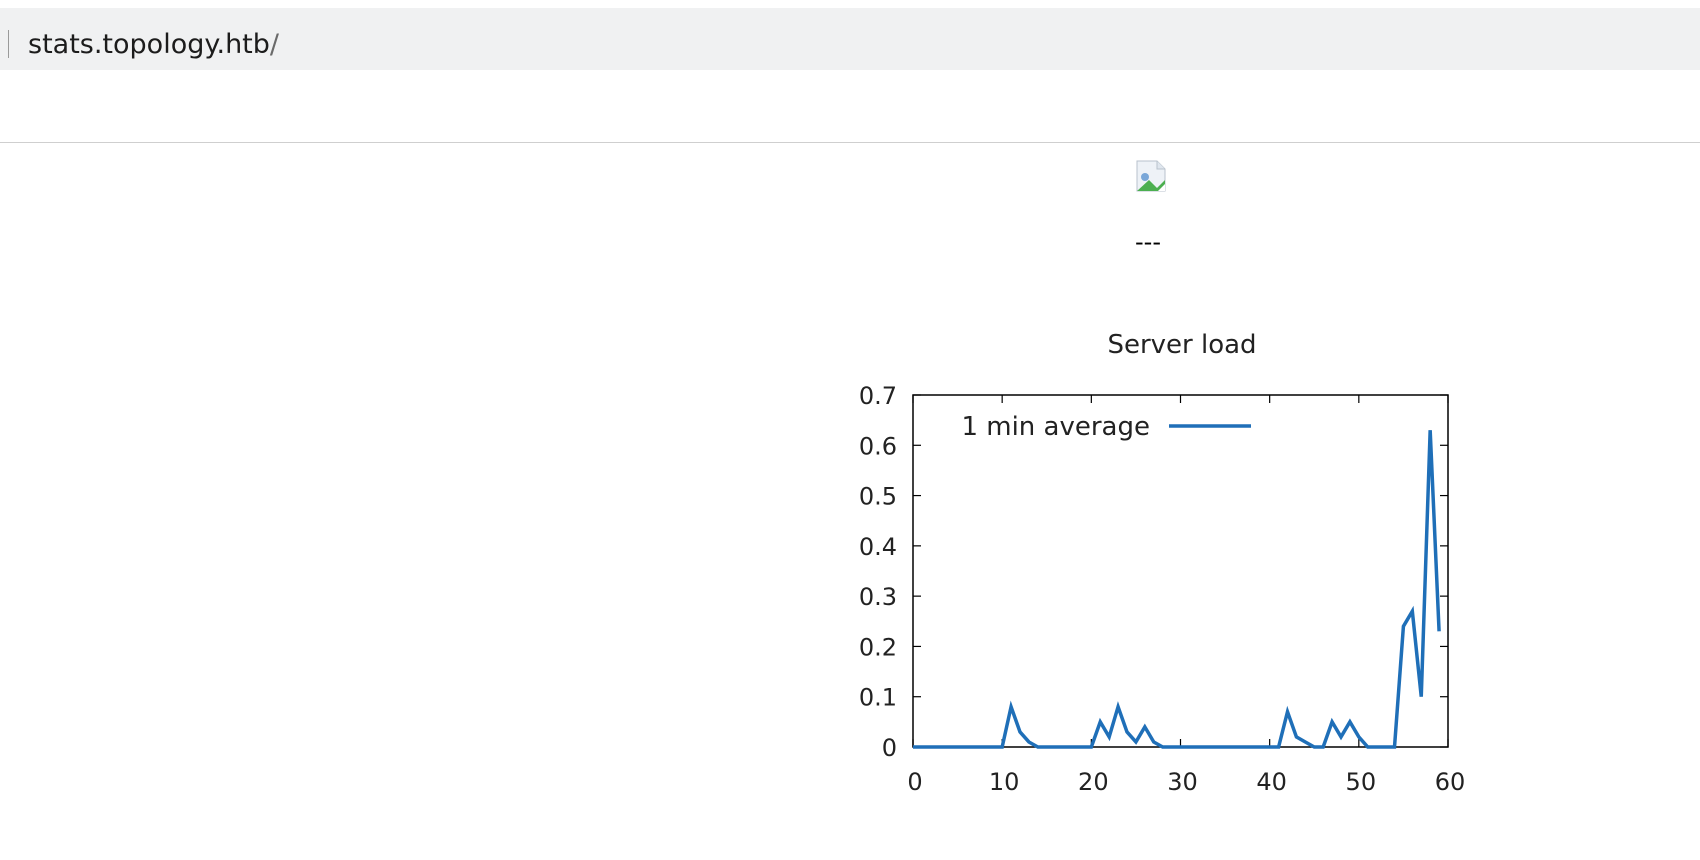  What do you see at coordinates (1182, 782) in the screenshot?
I see `x-tick-label: 30` at bounding box center [1182, 782].